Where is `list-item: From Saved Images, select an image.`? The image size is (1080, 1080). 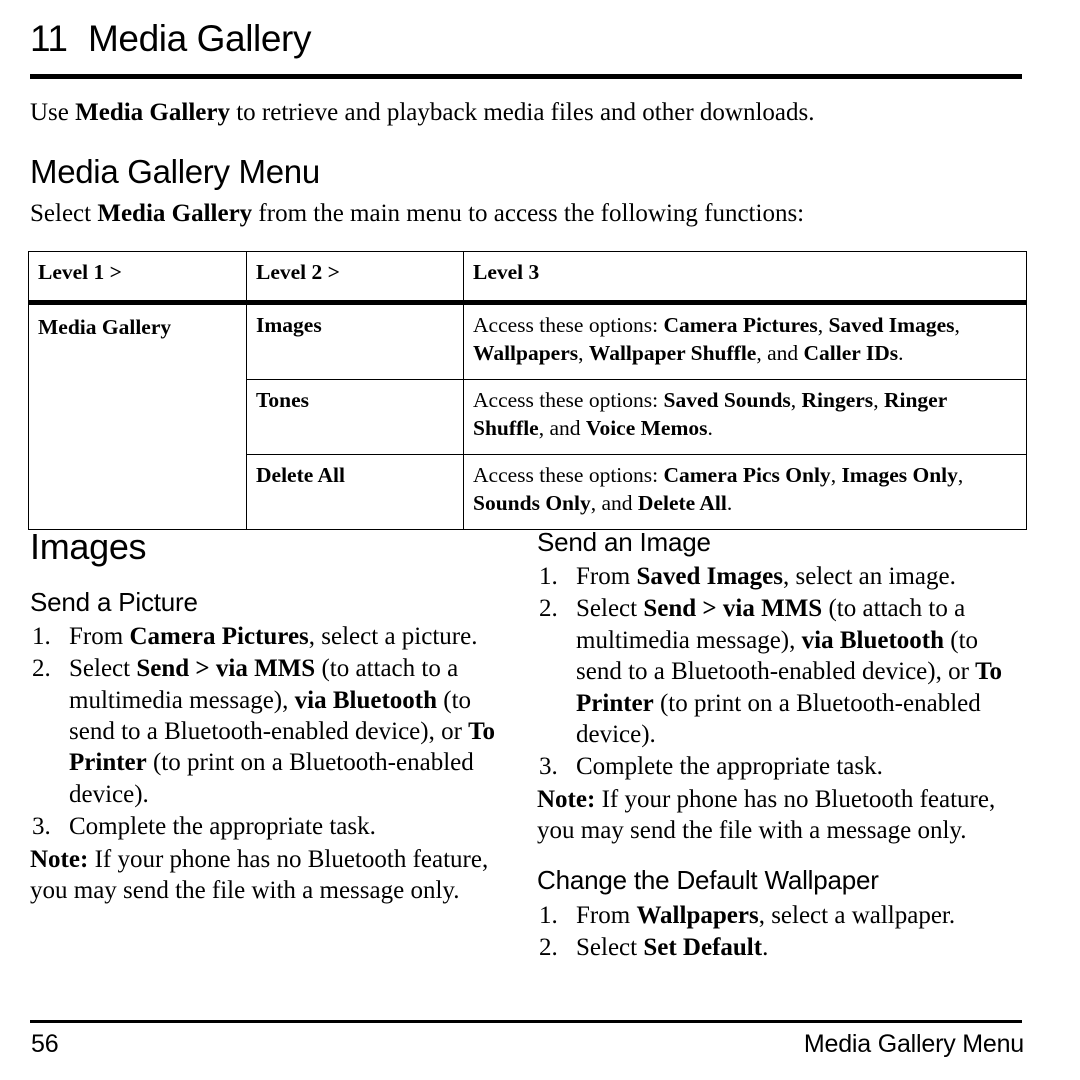
list-item: From Saved Images, select an image. is located at coordinates (777, 577).